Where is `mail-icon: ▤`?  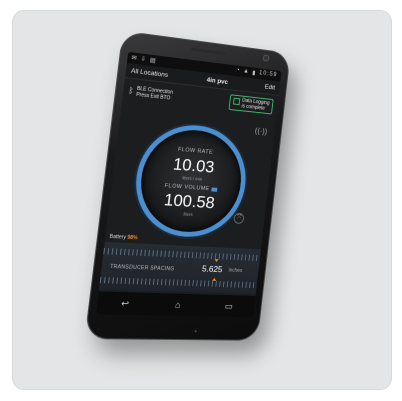
mail-icon: ▤ is located at coordinates (153, 61).